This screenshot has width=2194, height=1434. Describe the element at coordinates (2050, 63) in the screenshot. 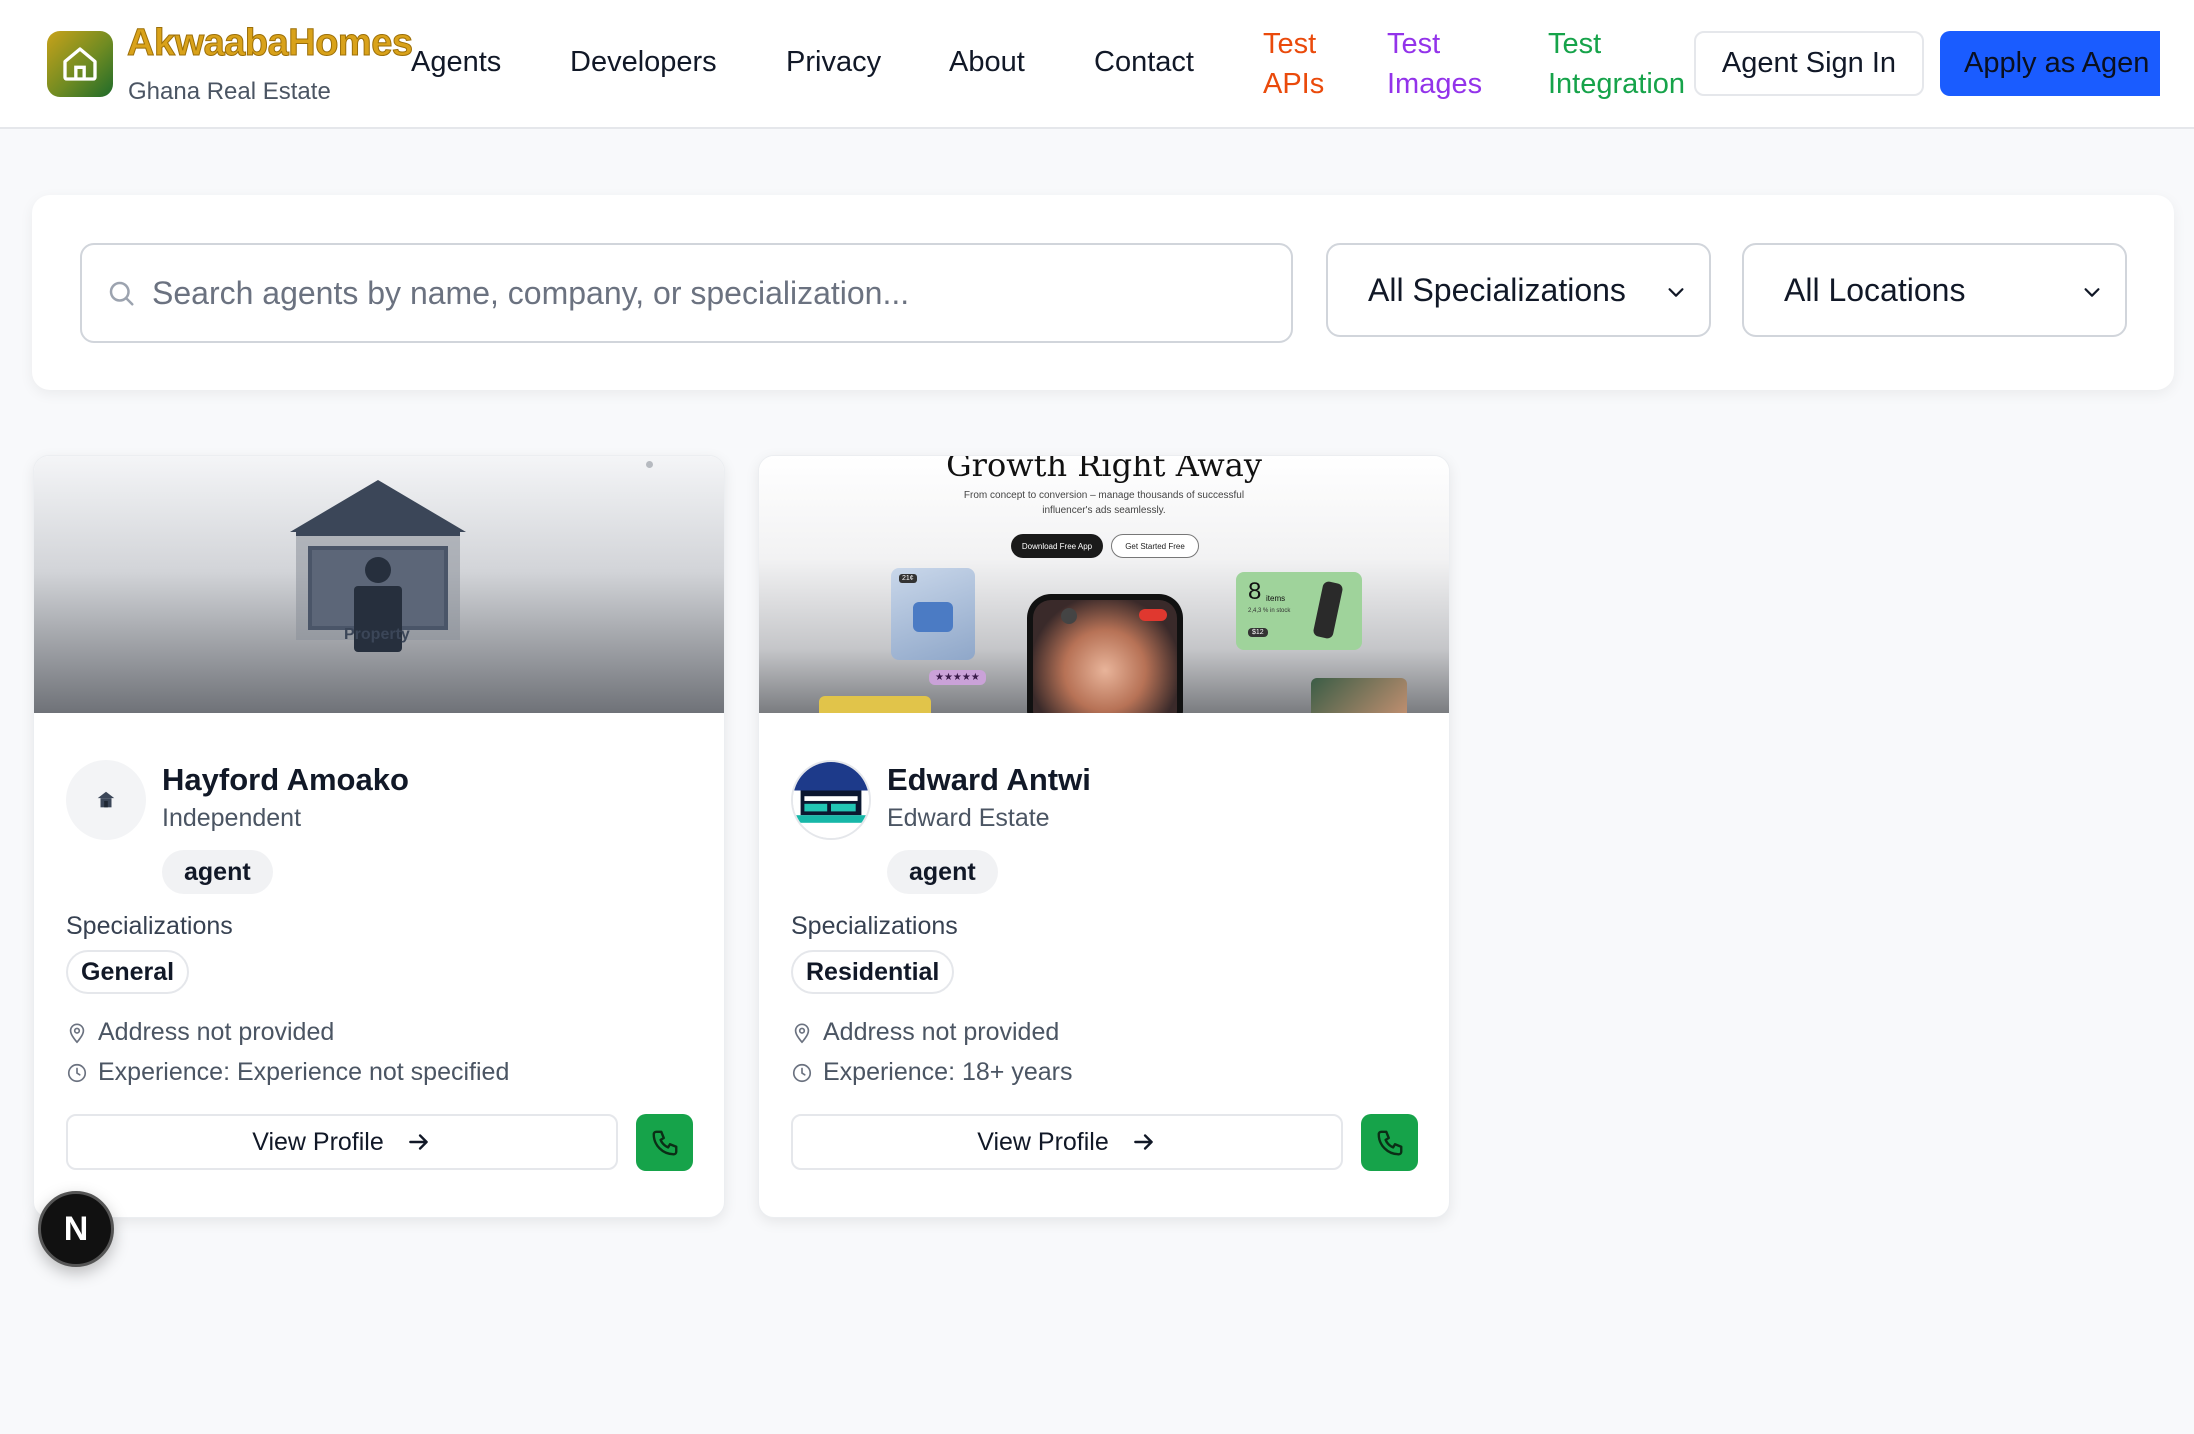

I see `apply-as-agent-button: Apply as Agen` at that location.